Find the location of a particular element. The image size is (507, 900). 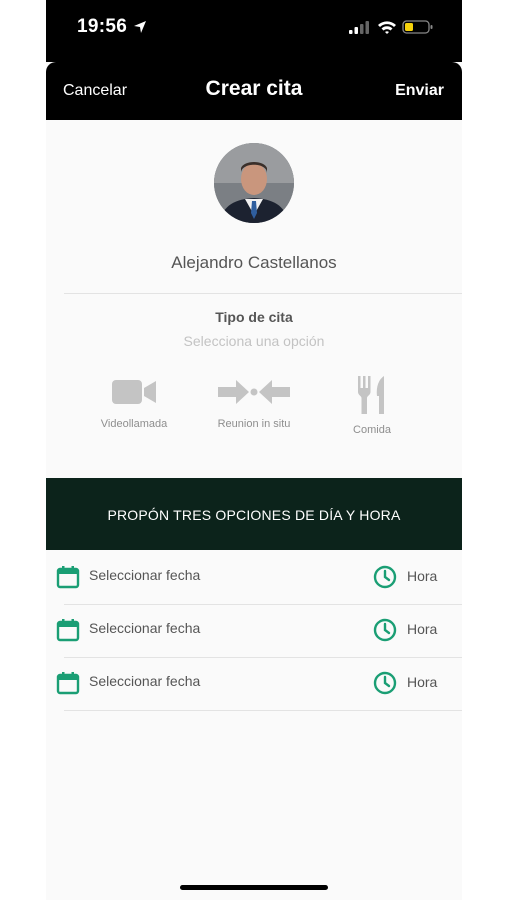

video-camera-icon is located at coordinates (134, 392).